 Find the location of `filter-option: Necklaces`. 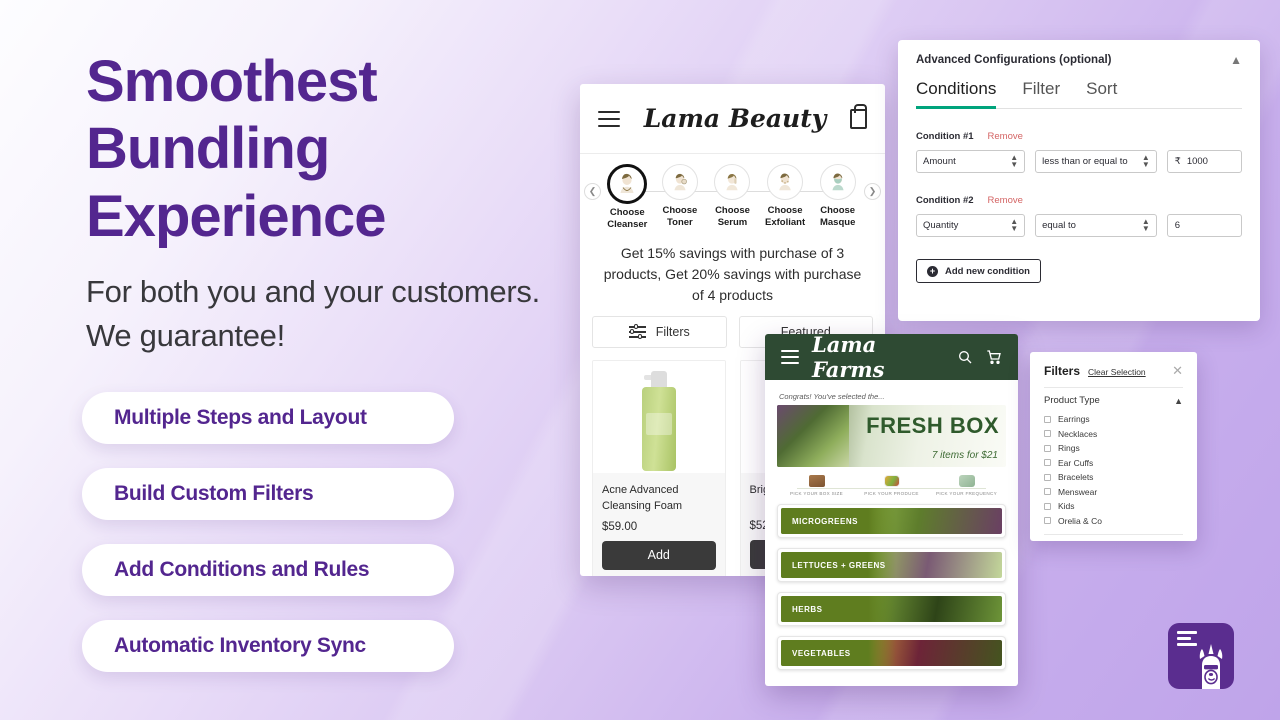

filter-option: Necklaces is located at coordinates (1113, 434).